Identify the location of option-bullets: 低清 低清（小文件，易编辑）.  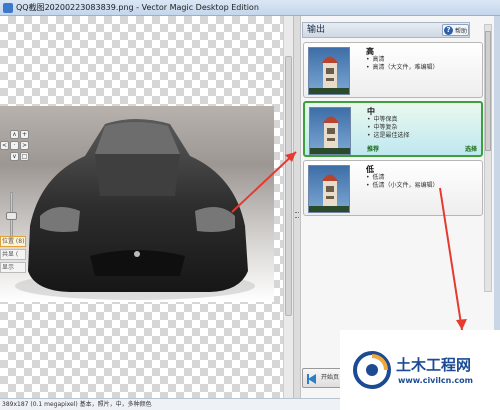
(402, 182).